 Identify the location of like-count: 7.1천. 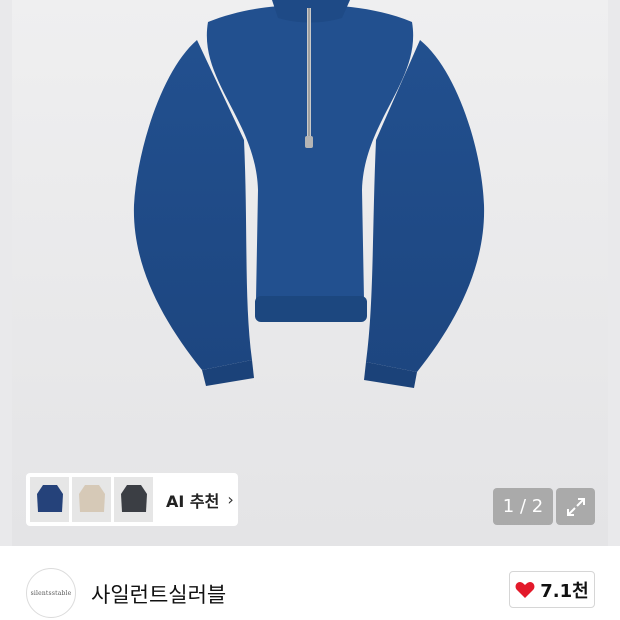
(564, 591).